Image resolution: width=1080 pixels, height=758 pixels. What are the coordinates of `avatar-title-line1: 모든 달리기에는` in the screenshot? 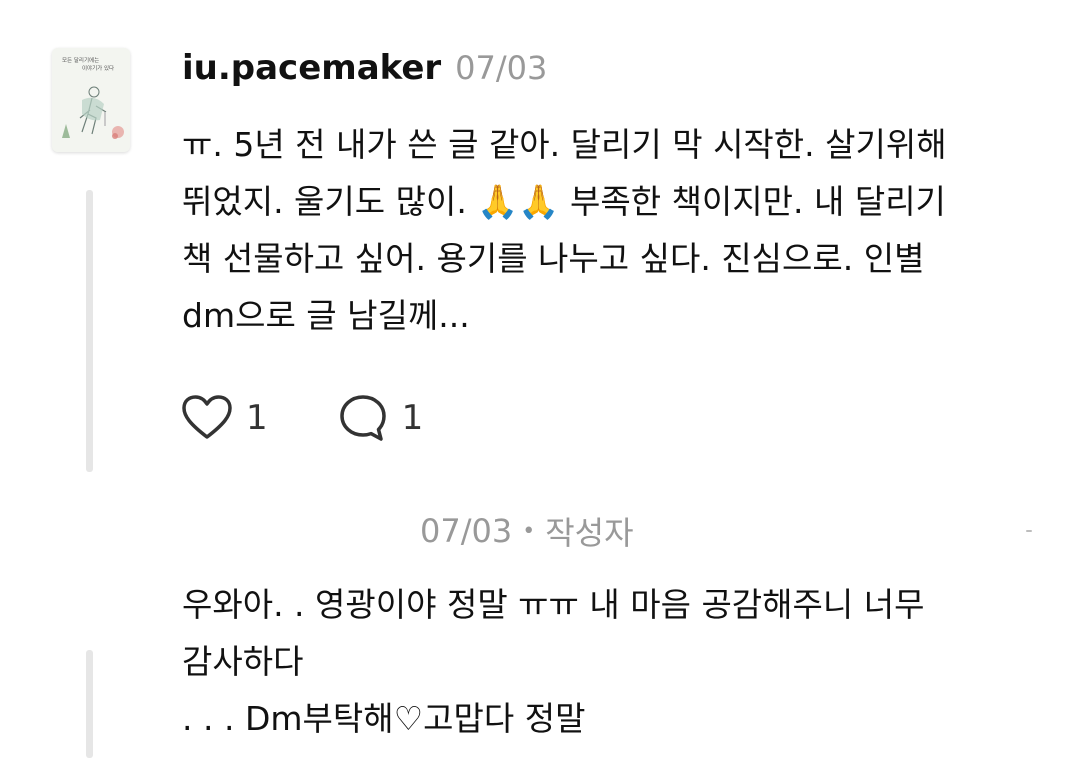 It's located at (80, 60).